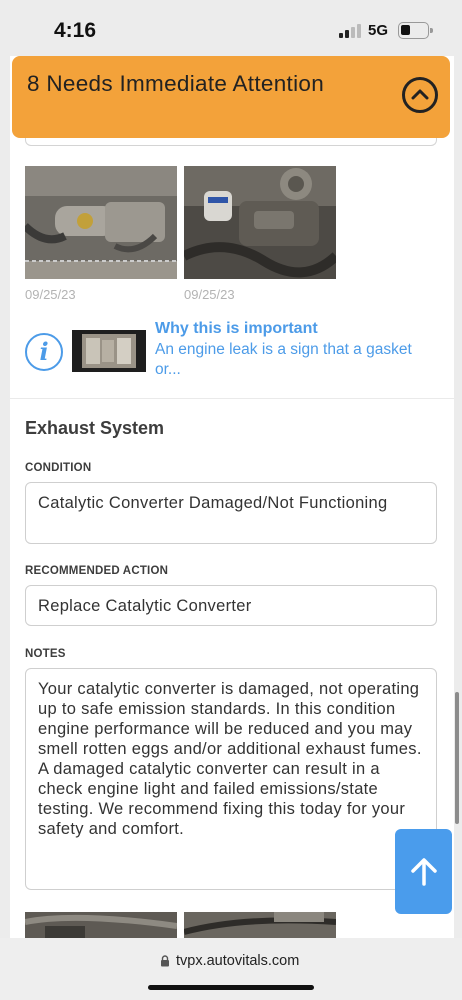 The width and height of the screenshot is (462, 1000). I want to click on condition-label: CONDITION, so click(58, 468).